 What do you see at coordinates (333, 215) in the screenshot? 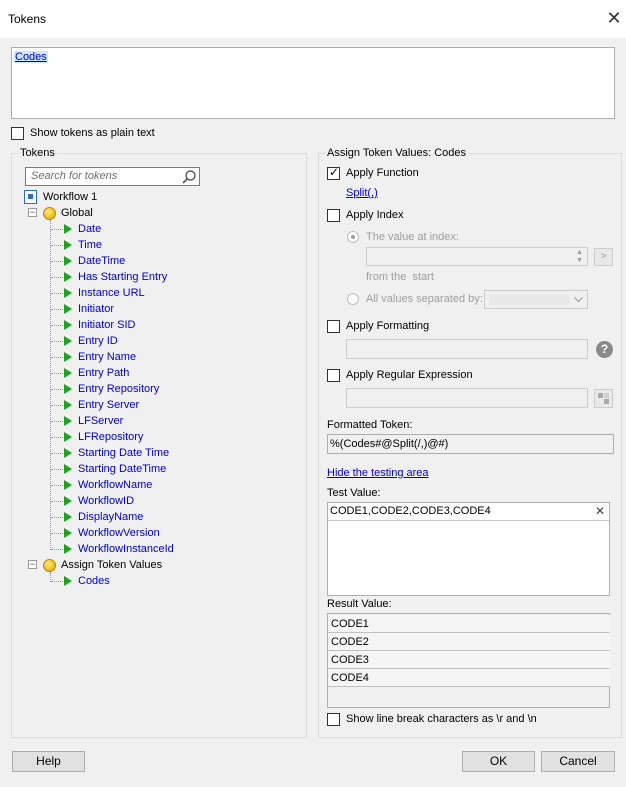
I see `apply-index-checkbox` at bounding box center [333, 215].